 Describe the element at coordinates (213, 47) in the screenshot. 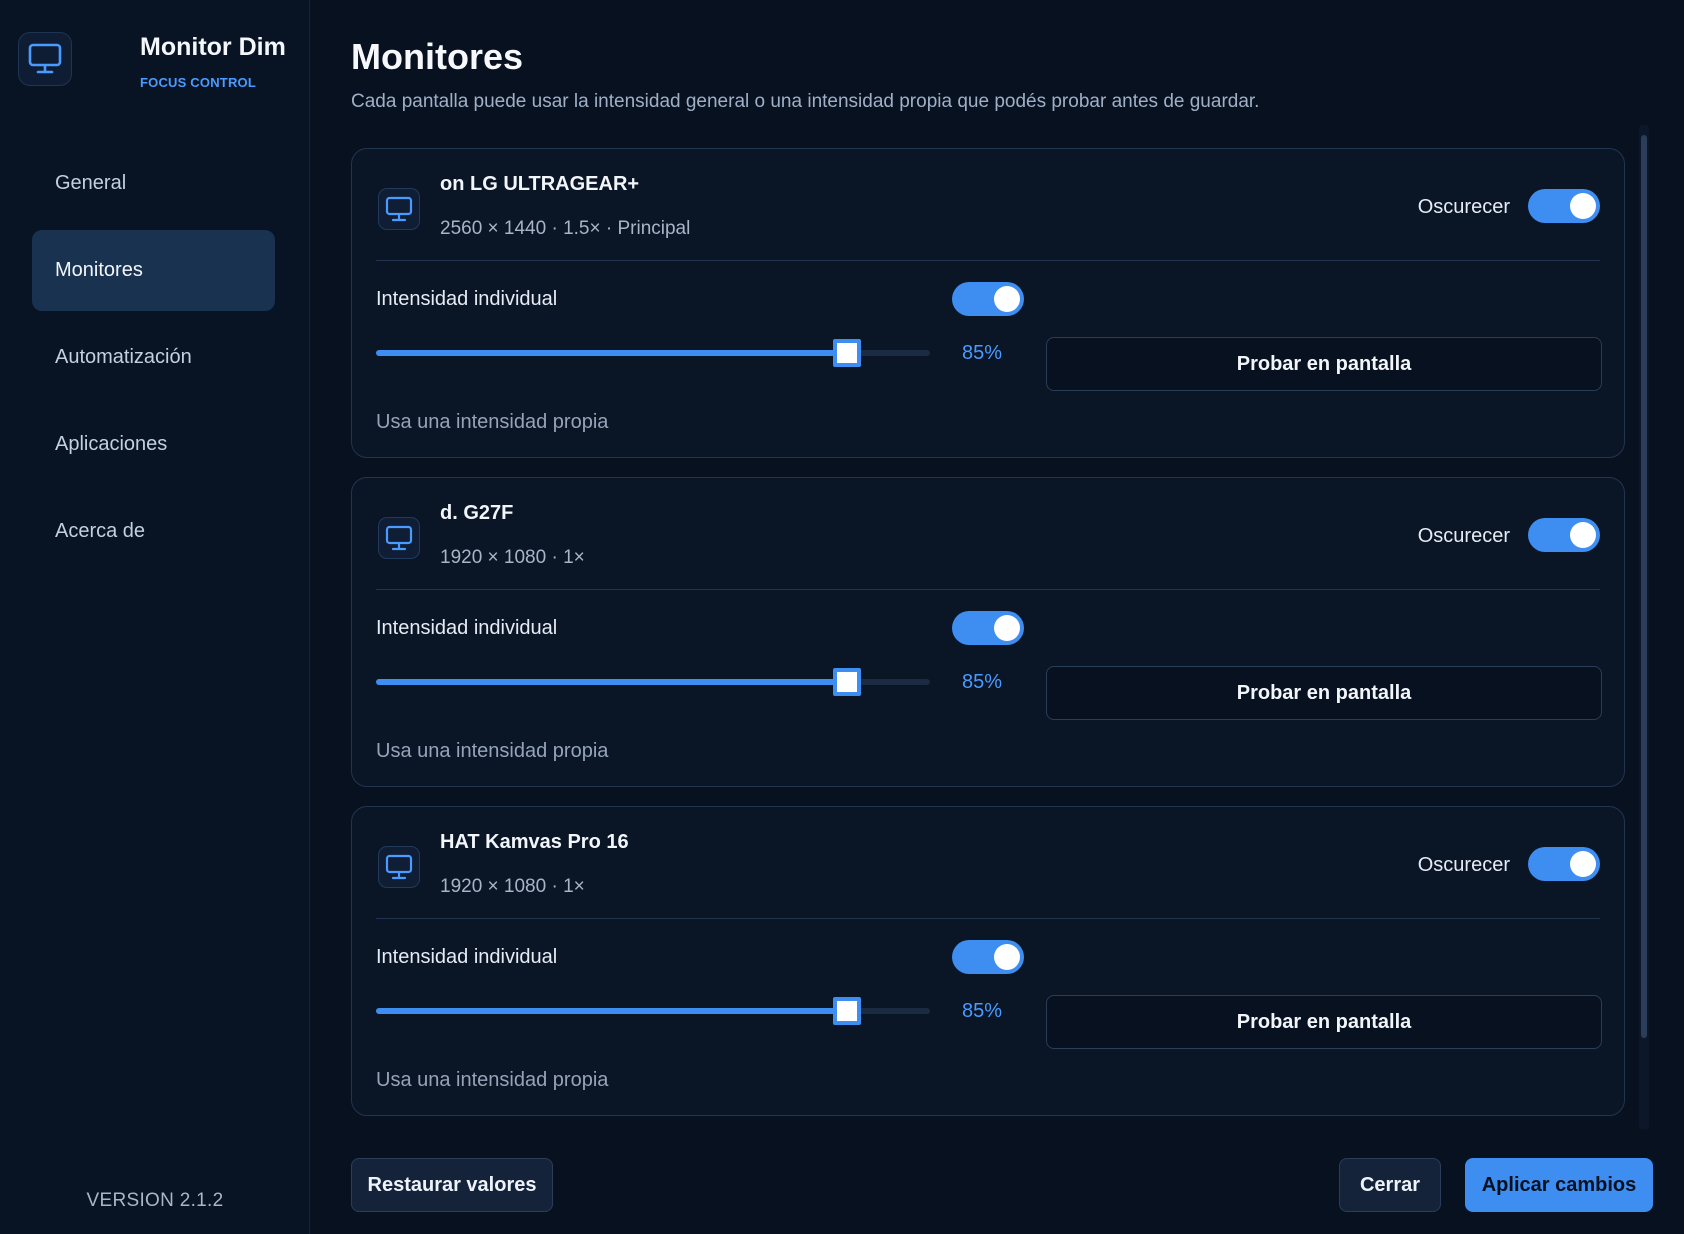

I see `app-title: Monitor Dim` at that location.